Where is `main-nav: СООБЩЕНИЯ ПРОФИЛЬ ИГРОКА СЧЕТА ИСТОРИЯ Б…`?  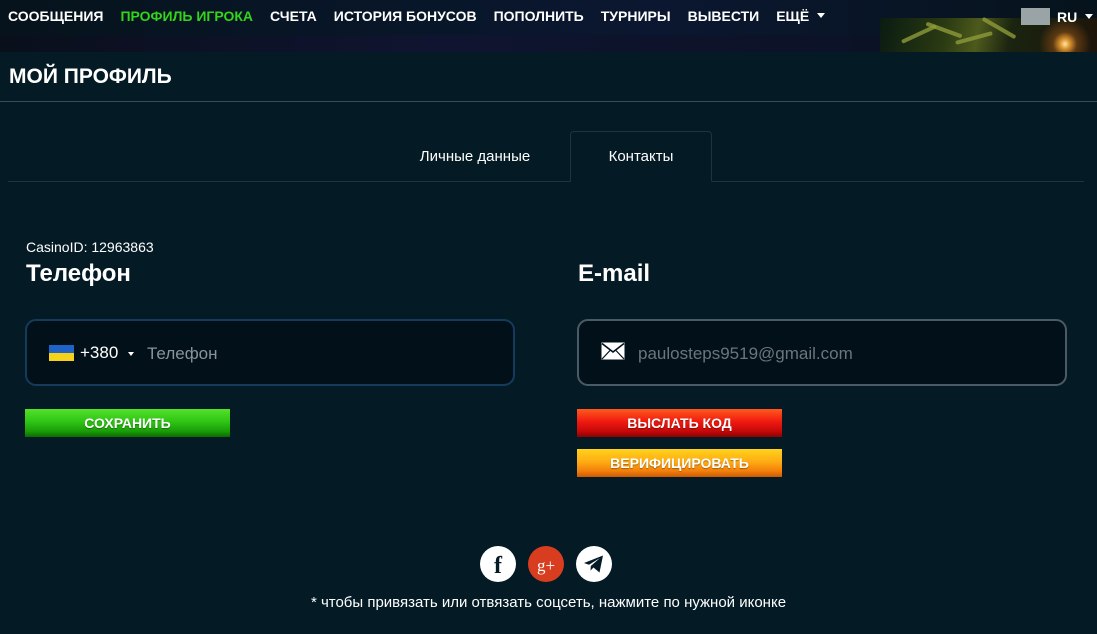 main-nav: СООБЩЕНИЯ ПРОФИЛЬ ИГРОКА СЧЕТА ИСТОРИЯ Б… is located at coordinates (425, 16).